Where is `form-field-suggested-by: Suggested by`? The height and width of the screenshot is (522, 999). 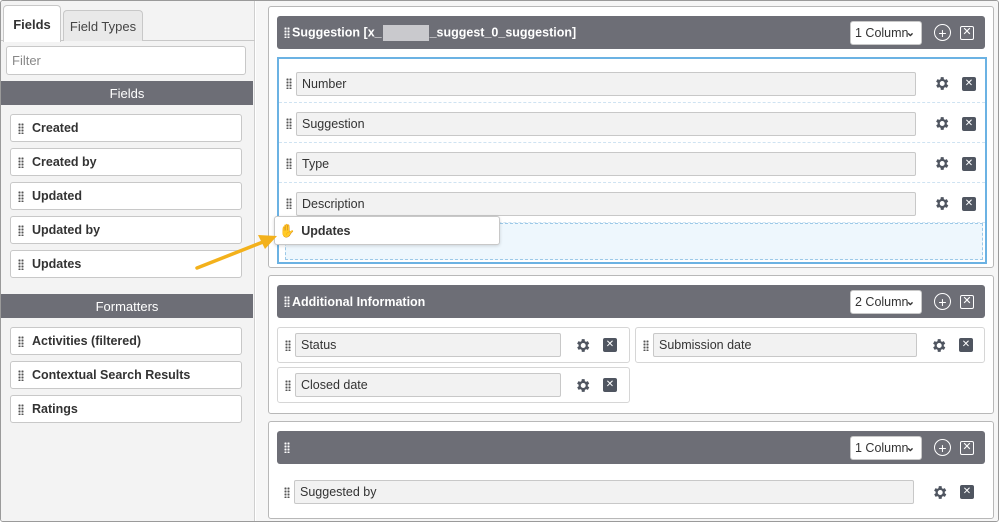 form-field-suggested-by: Suggested by is located at coordinates (604, 492).